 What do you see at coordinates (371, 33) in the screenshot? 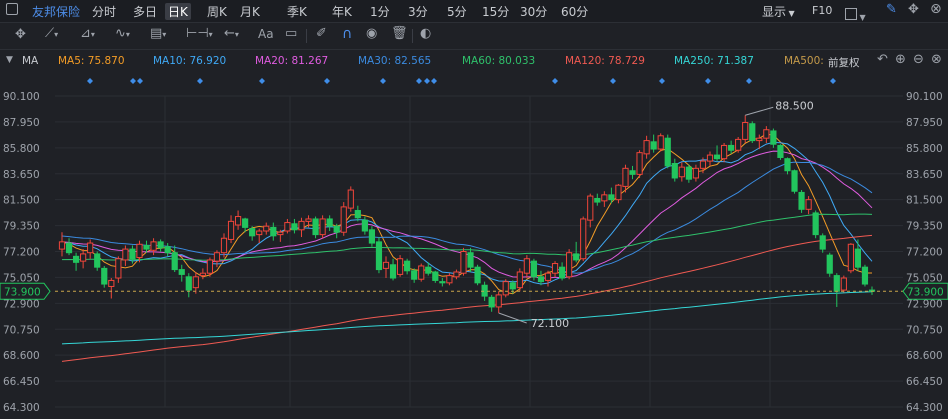
I see `eye-icon: ◉` at bounding box center [371, 33].